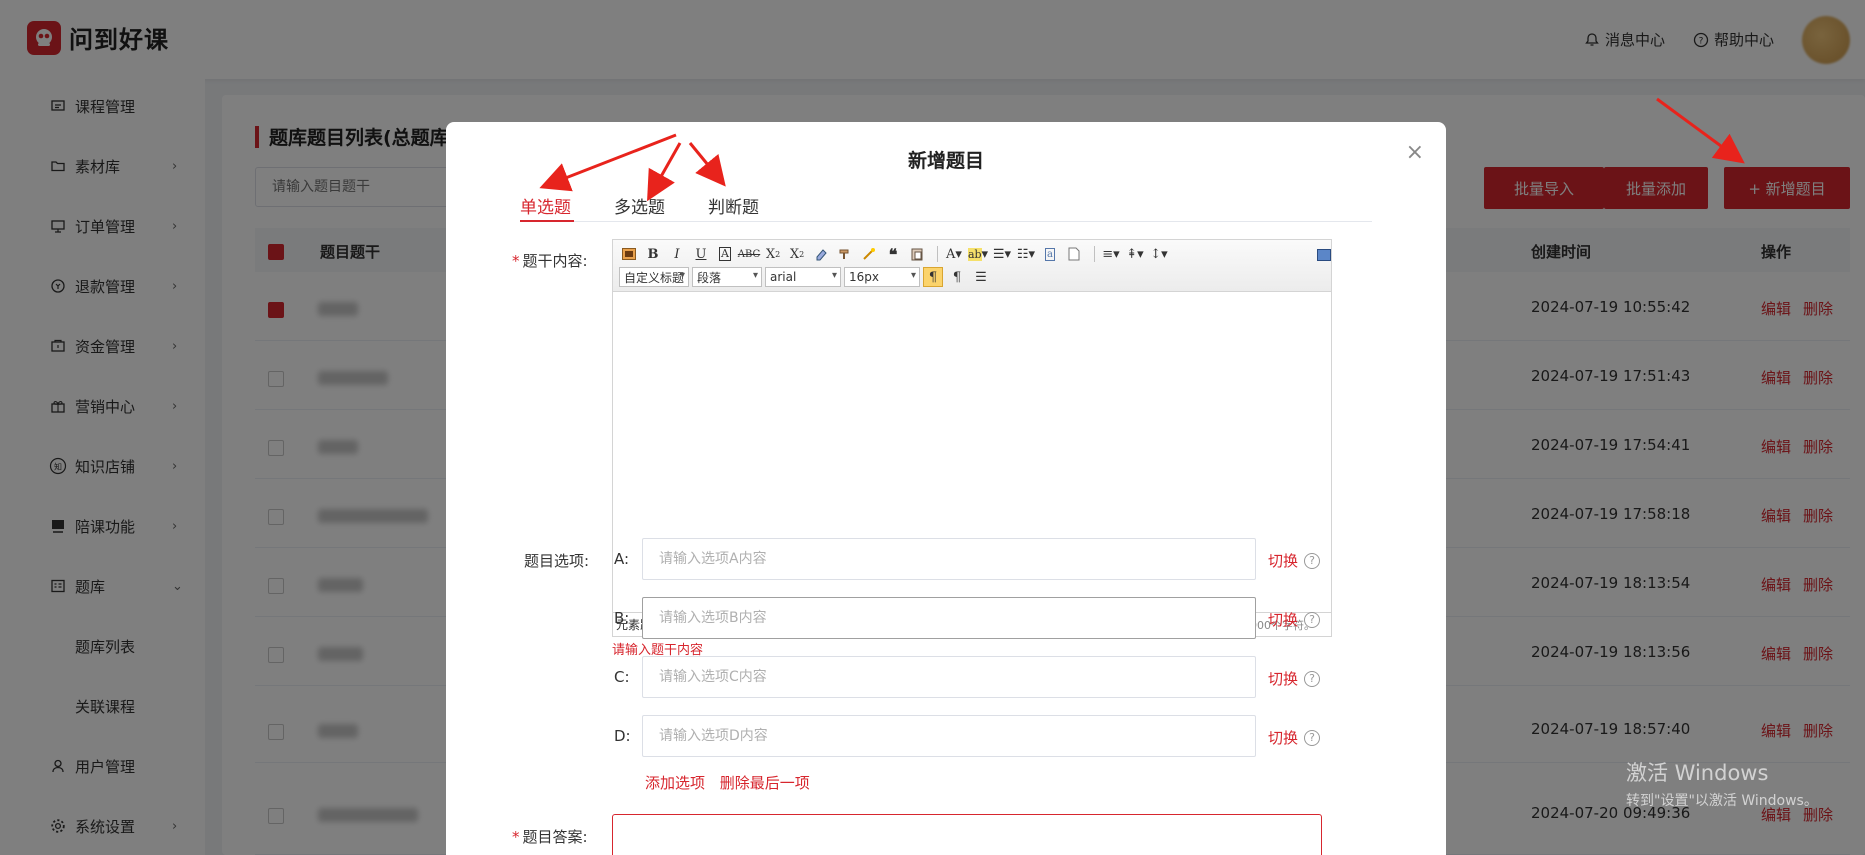 The height and width of the screenshot is (855, 1865). I want to click on link-icon: a, so click(1050, 254).